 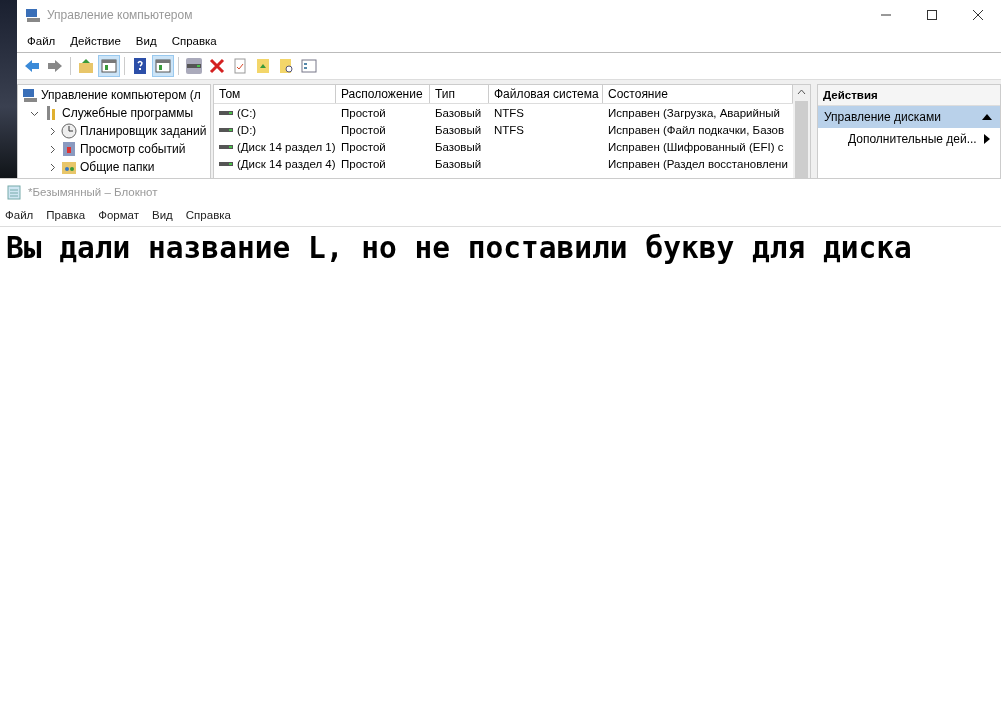 I want to click on tree-item: Просмотр событий, so click(x=133, y=149).